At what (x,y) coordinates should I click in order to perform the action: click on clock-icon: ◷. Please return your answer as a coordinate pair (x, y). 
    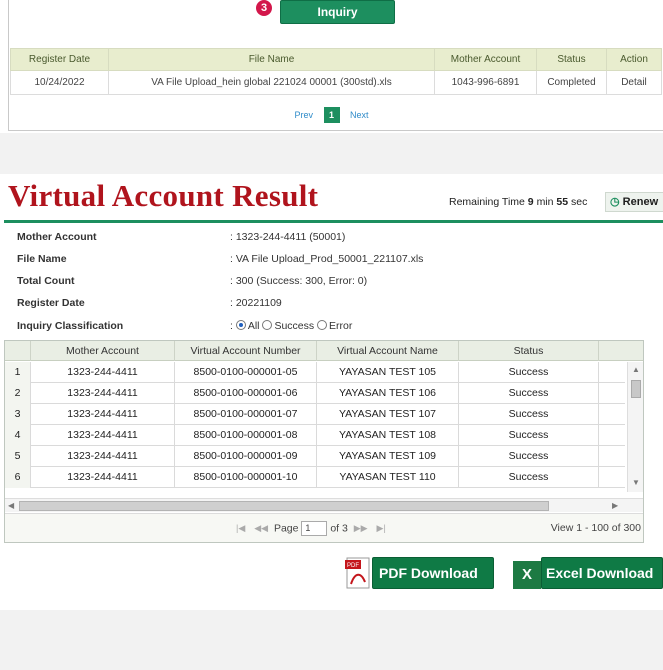
    Looking at the image, I should click on (615, 202).